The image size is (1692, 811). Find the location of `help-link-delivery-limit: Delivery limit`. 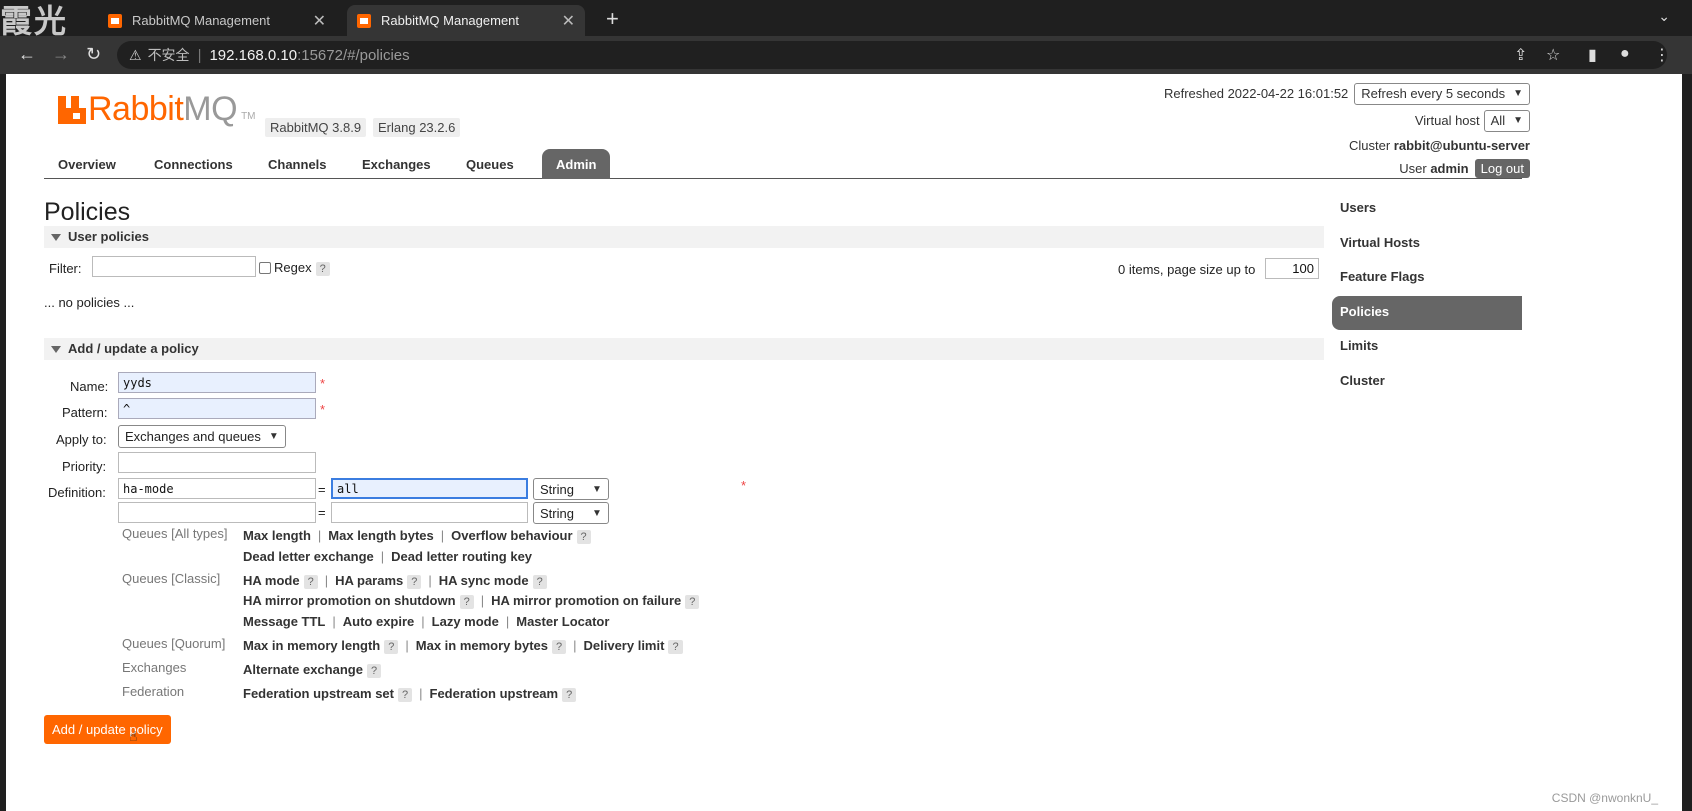

help-link-delivery-limit: Delivery limit is located at coordinates (624, 645).